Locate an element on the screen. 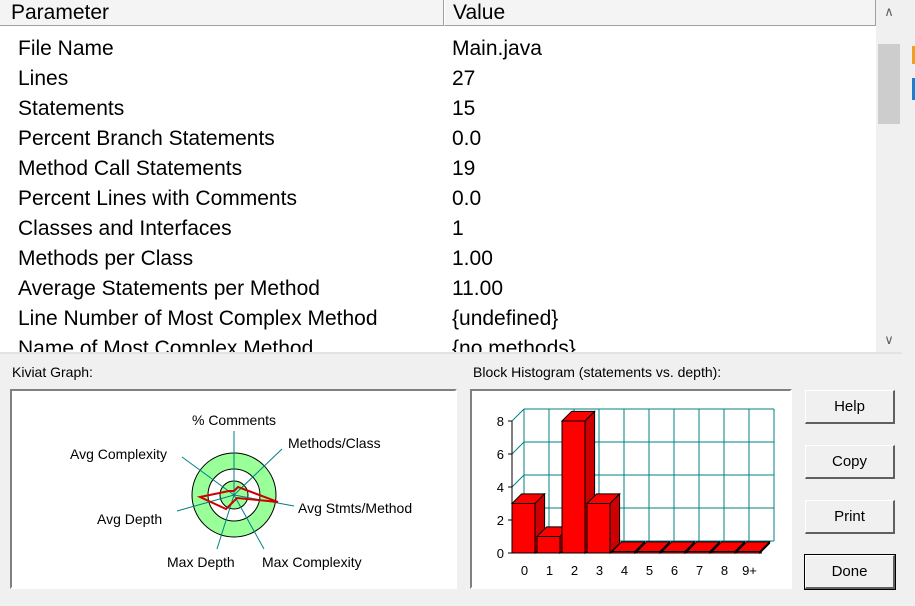 Image resolution: width=915 pixels, height=606 pixels. value-cell: 15 is located at coordinates (464, 108).